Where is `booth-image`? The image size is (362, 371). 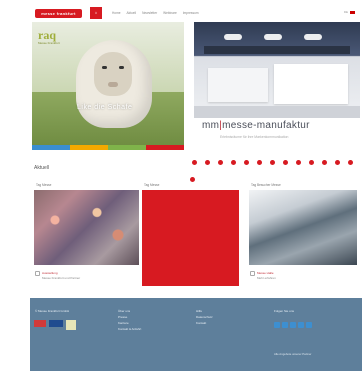 booth-image is located at coordinates (277, 70).